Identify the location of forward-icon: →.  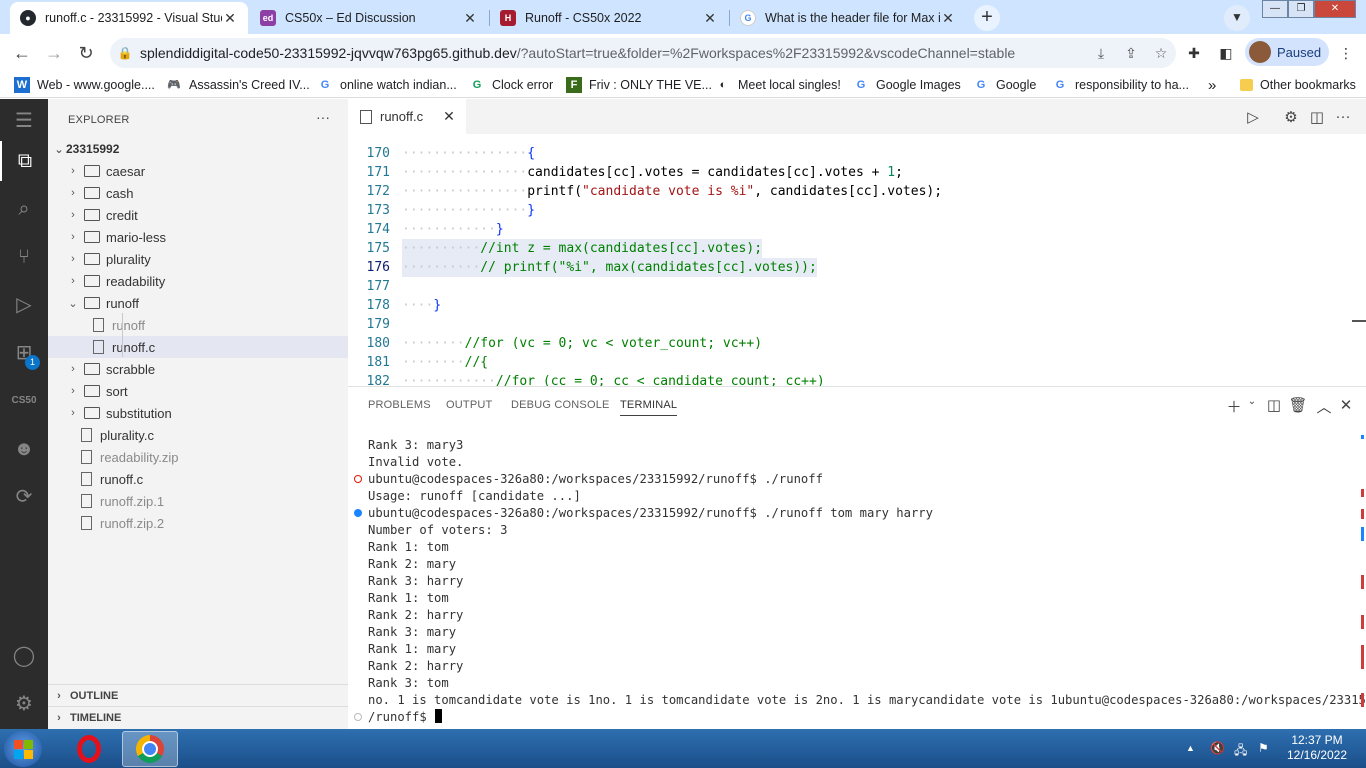
(54, 53).